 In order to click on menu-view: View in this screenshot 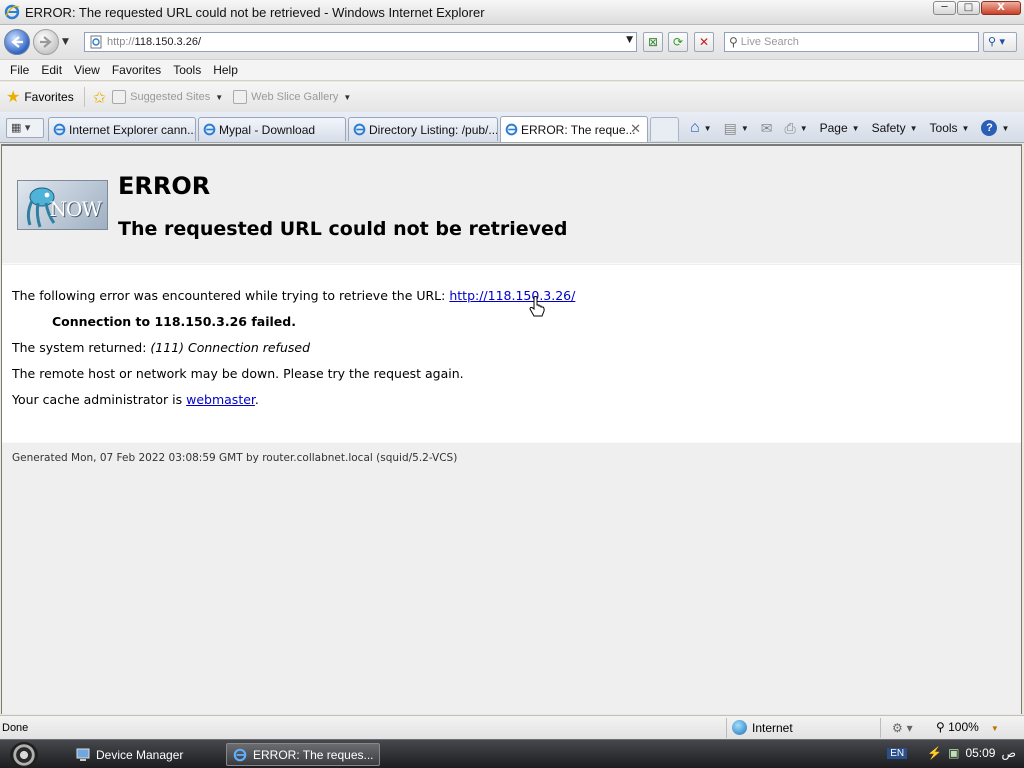, I will do `click(87, 70)`.